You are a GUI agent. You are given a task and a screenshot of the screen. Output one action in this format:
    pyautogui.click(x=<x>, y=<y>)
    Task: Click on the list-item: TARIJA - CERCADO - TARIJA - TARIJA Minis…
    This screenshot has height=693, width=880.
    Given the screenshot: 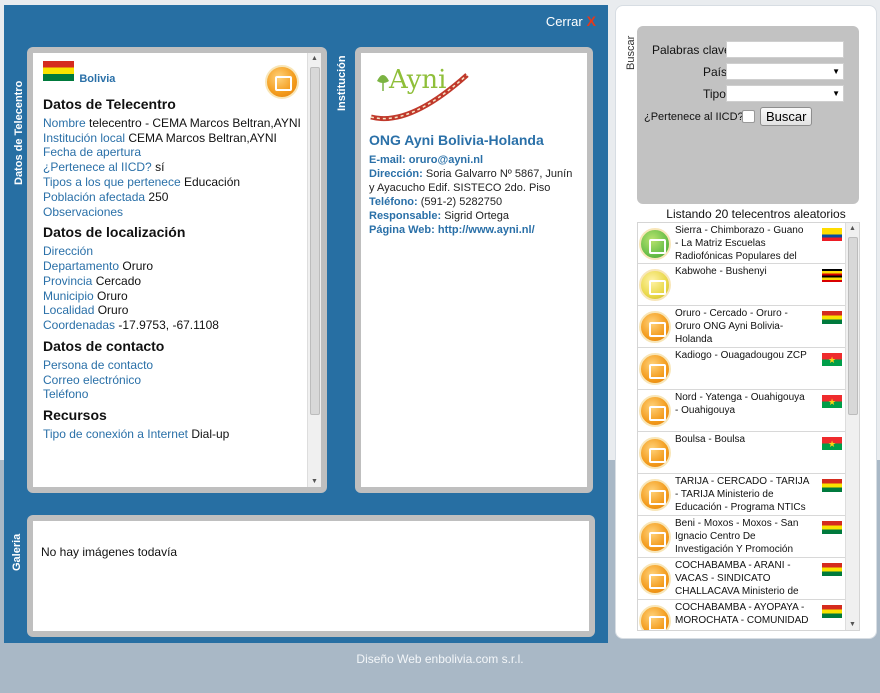 What is the action you would take?
    pyautogui.click(x=742, y=495)
    